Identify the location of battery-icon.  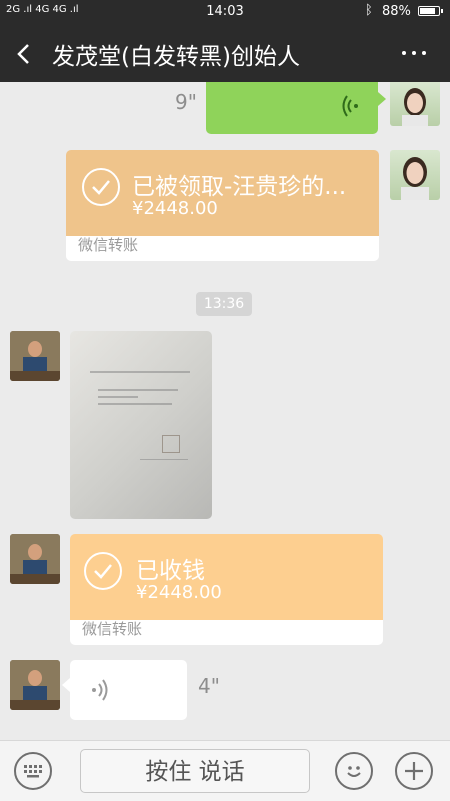
(430, 11).